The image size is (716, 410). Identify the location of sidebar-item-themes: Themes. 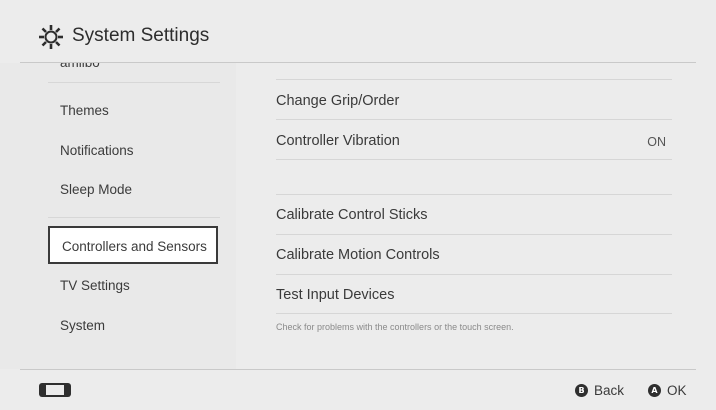
(84, 110).